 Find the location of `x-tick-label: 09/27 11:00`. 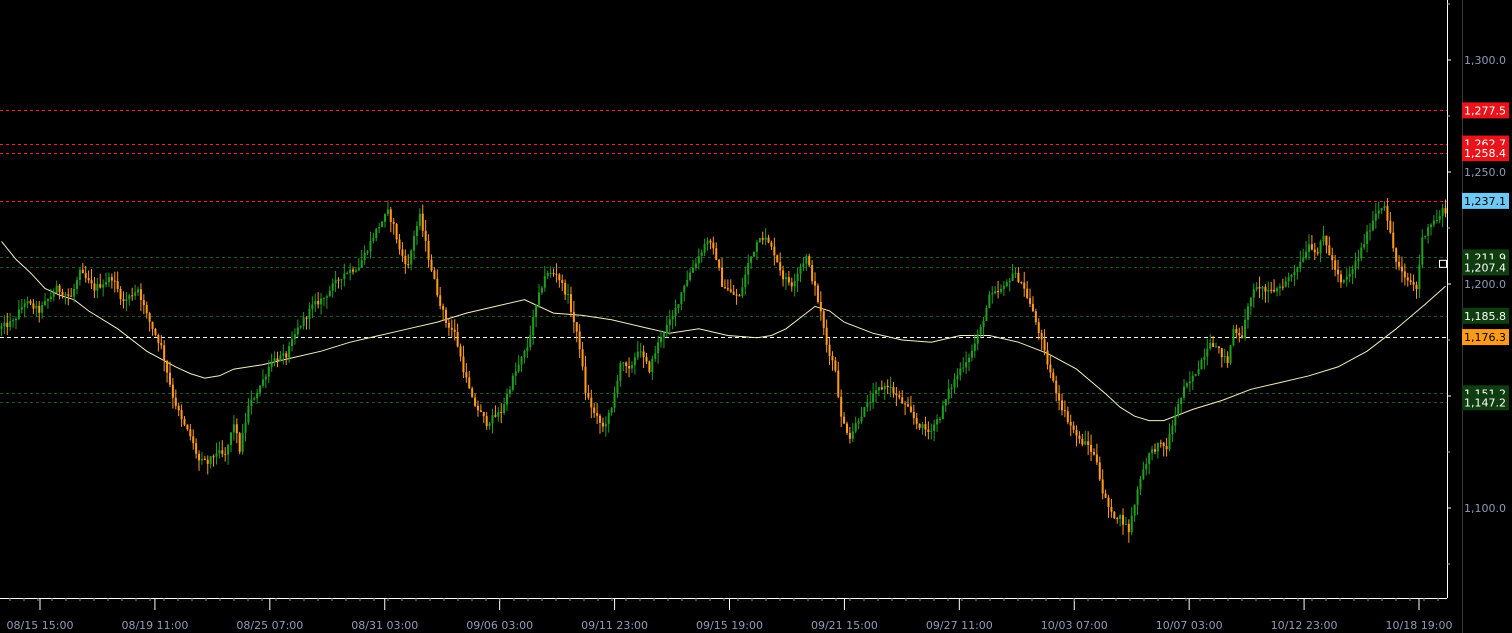

x-tick-label: 09/27 11:00 is located at coordinates (959, 625).